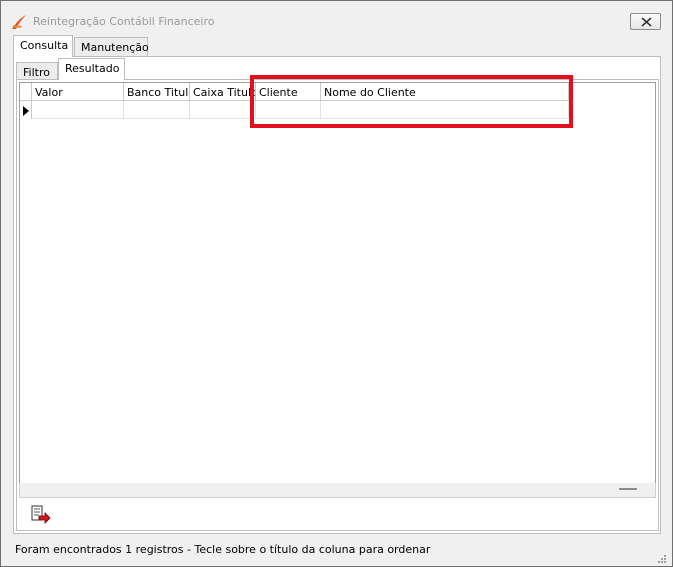 The image size is (673, 567). What do you see at coordinates (445, 92) in the screenshot?
I see `column-header-nome-do-cliente: Nome do Cliente` at bounding box center [445, 92].